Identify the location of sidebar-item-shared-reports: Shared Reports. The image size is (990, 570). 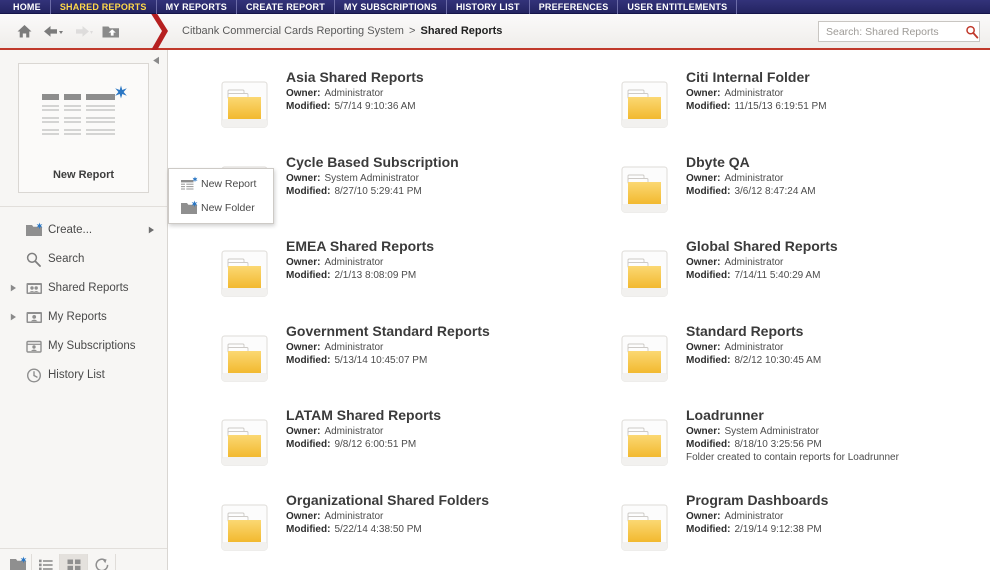
(83, 287).